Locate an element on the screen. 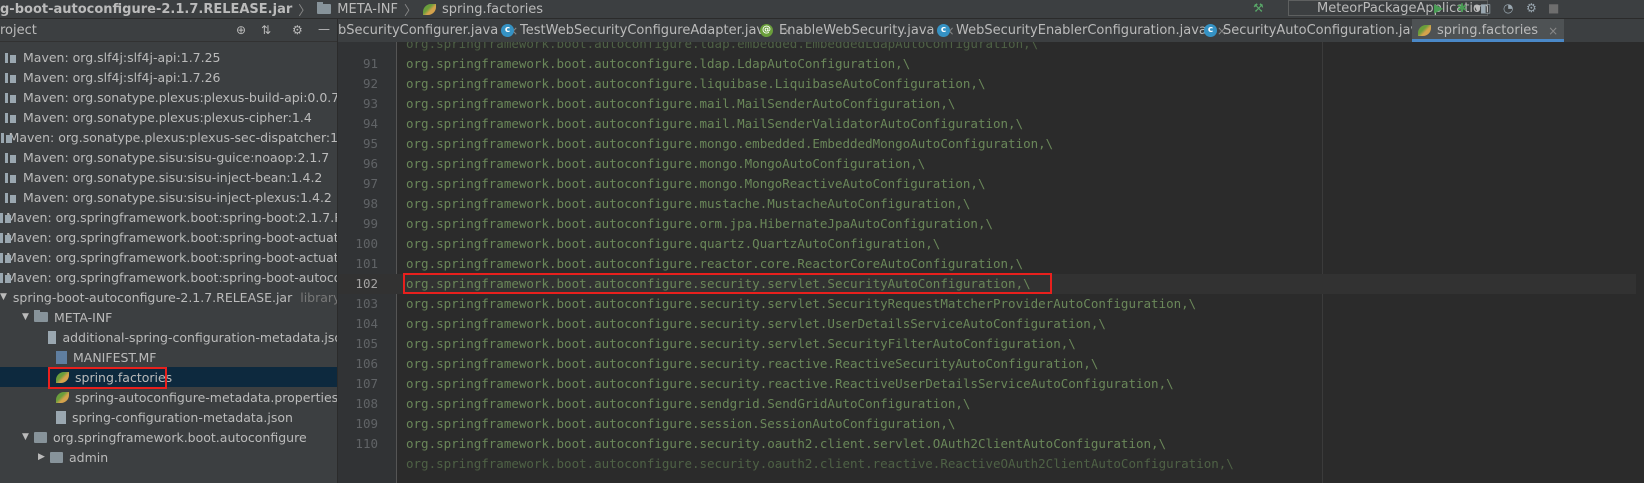  line-number: 100 is located at coordinates (366, 243).